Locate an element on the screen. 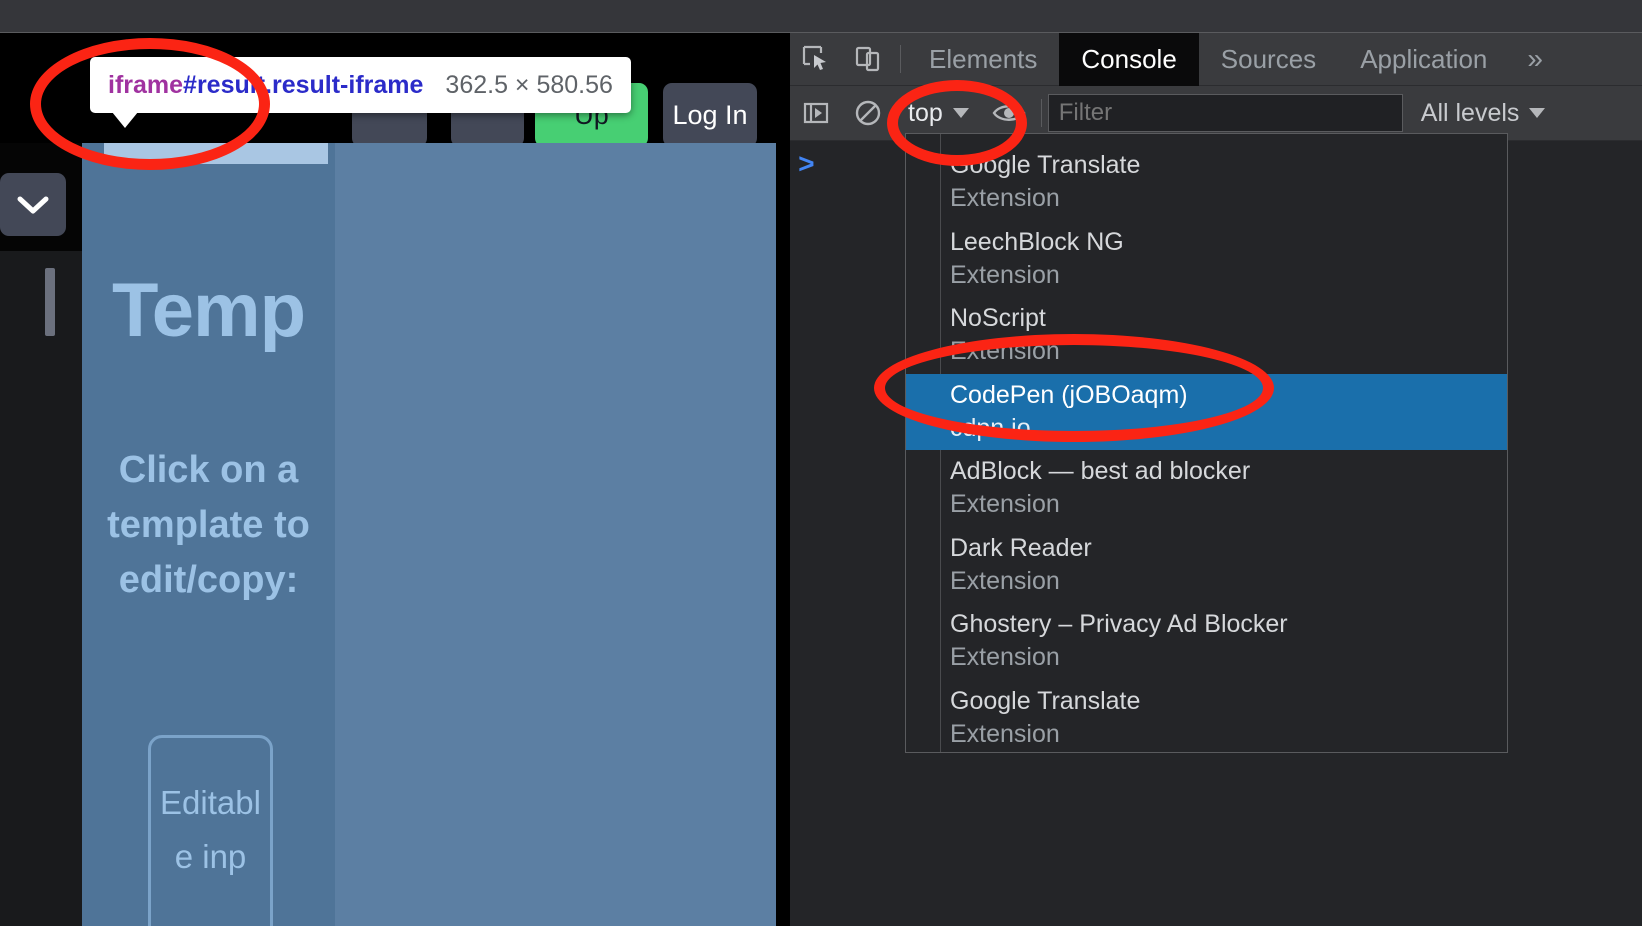 Image resolution: width=1642 pixels, height=926 pixels. iframe-heading: Temp is located at coordinates (208, 310).